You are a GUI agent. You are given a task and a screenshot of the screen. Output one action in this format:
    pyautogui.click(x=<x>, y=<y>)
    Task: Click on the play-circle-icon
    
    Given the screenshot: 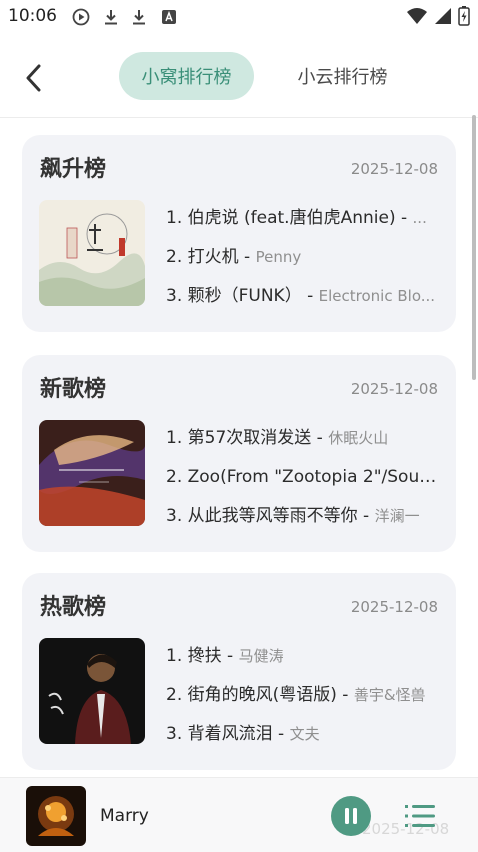 What is the action you would take?
    pyautogui.click(x=81, y=17)
    